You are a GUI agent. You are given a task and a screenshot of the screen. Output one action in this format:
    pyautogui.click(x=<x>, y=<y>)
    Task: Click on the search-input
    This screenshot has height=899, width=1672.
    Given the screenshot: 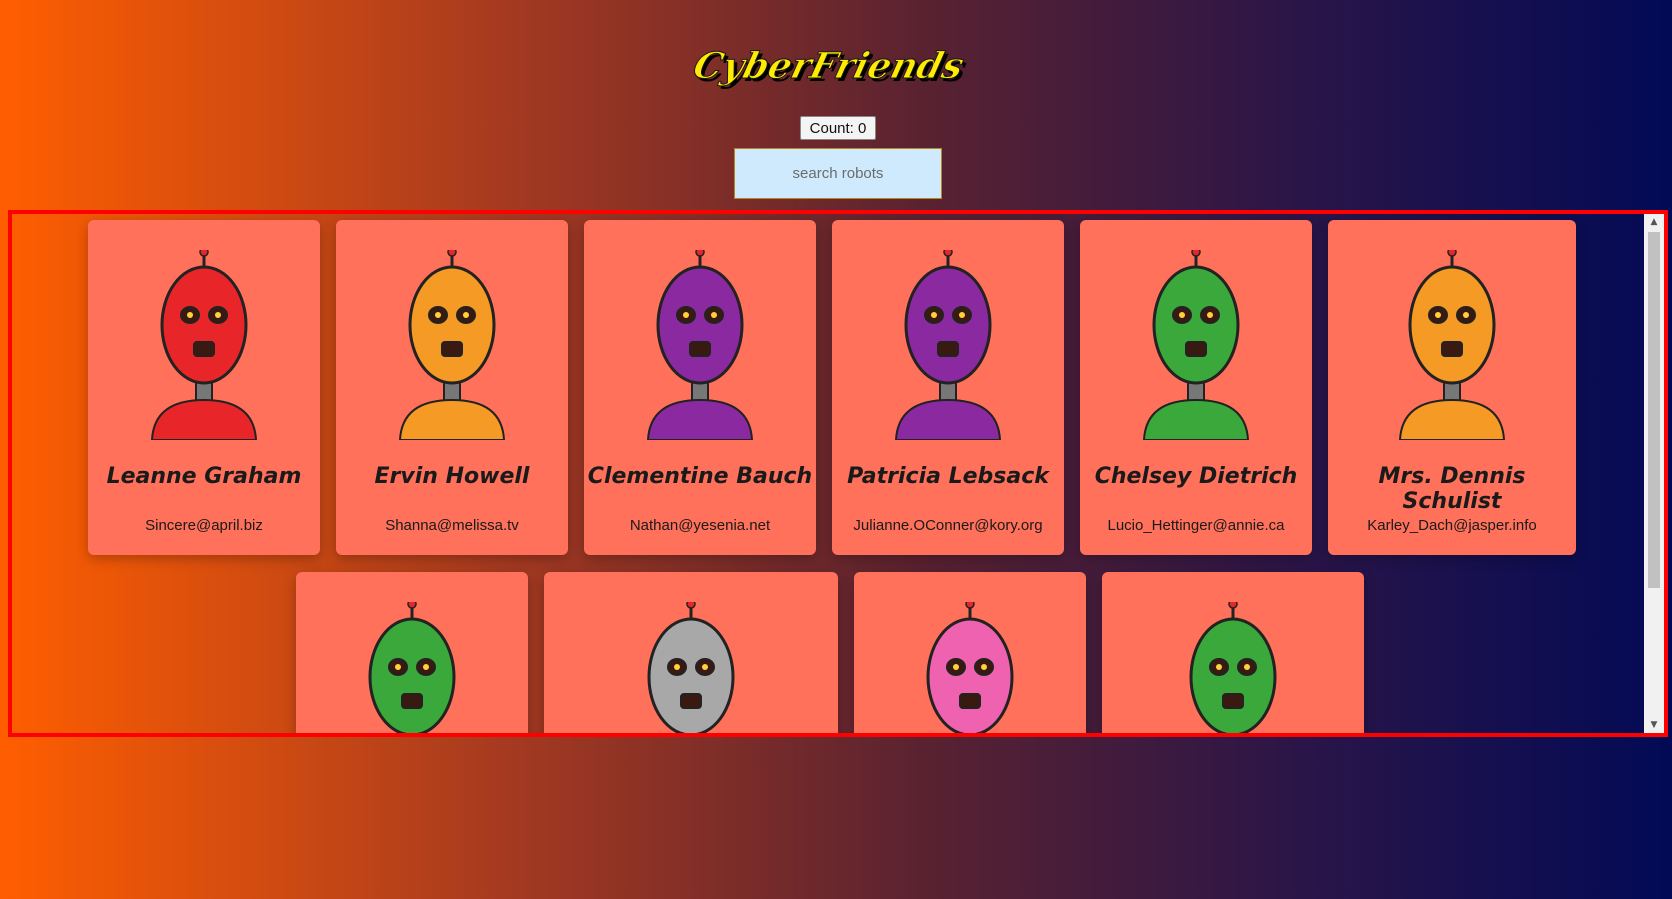 What is the action you would take?
    pyautogui.click(x=838, y=173)
    